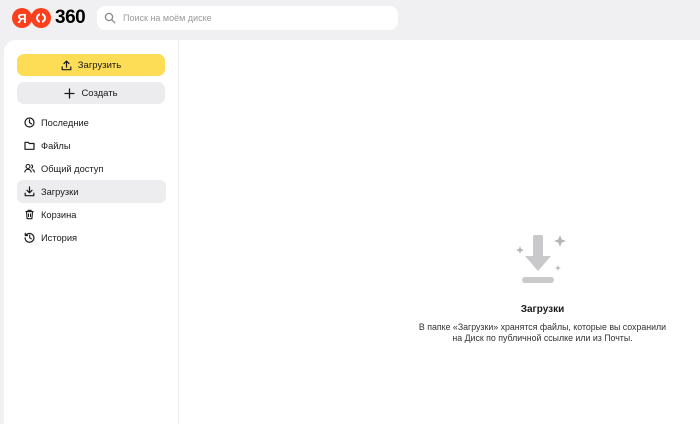  What do you see at coordinates (542, 309) in the screenshot?
I see `empty-state-title: Загрузки` at bounding box center [542, 309].